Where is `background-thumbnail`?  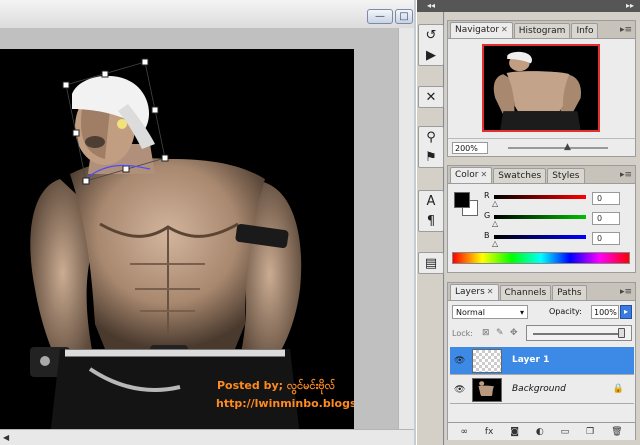 background-thumbnail is located at coordinates (487, 390).